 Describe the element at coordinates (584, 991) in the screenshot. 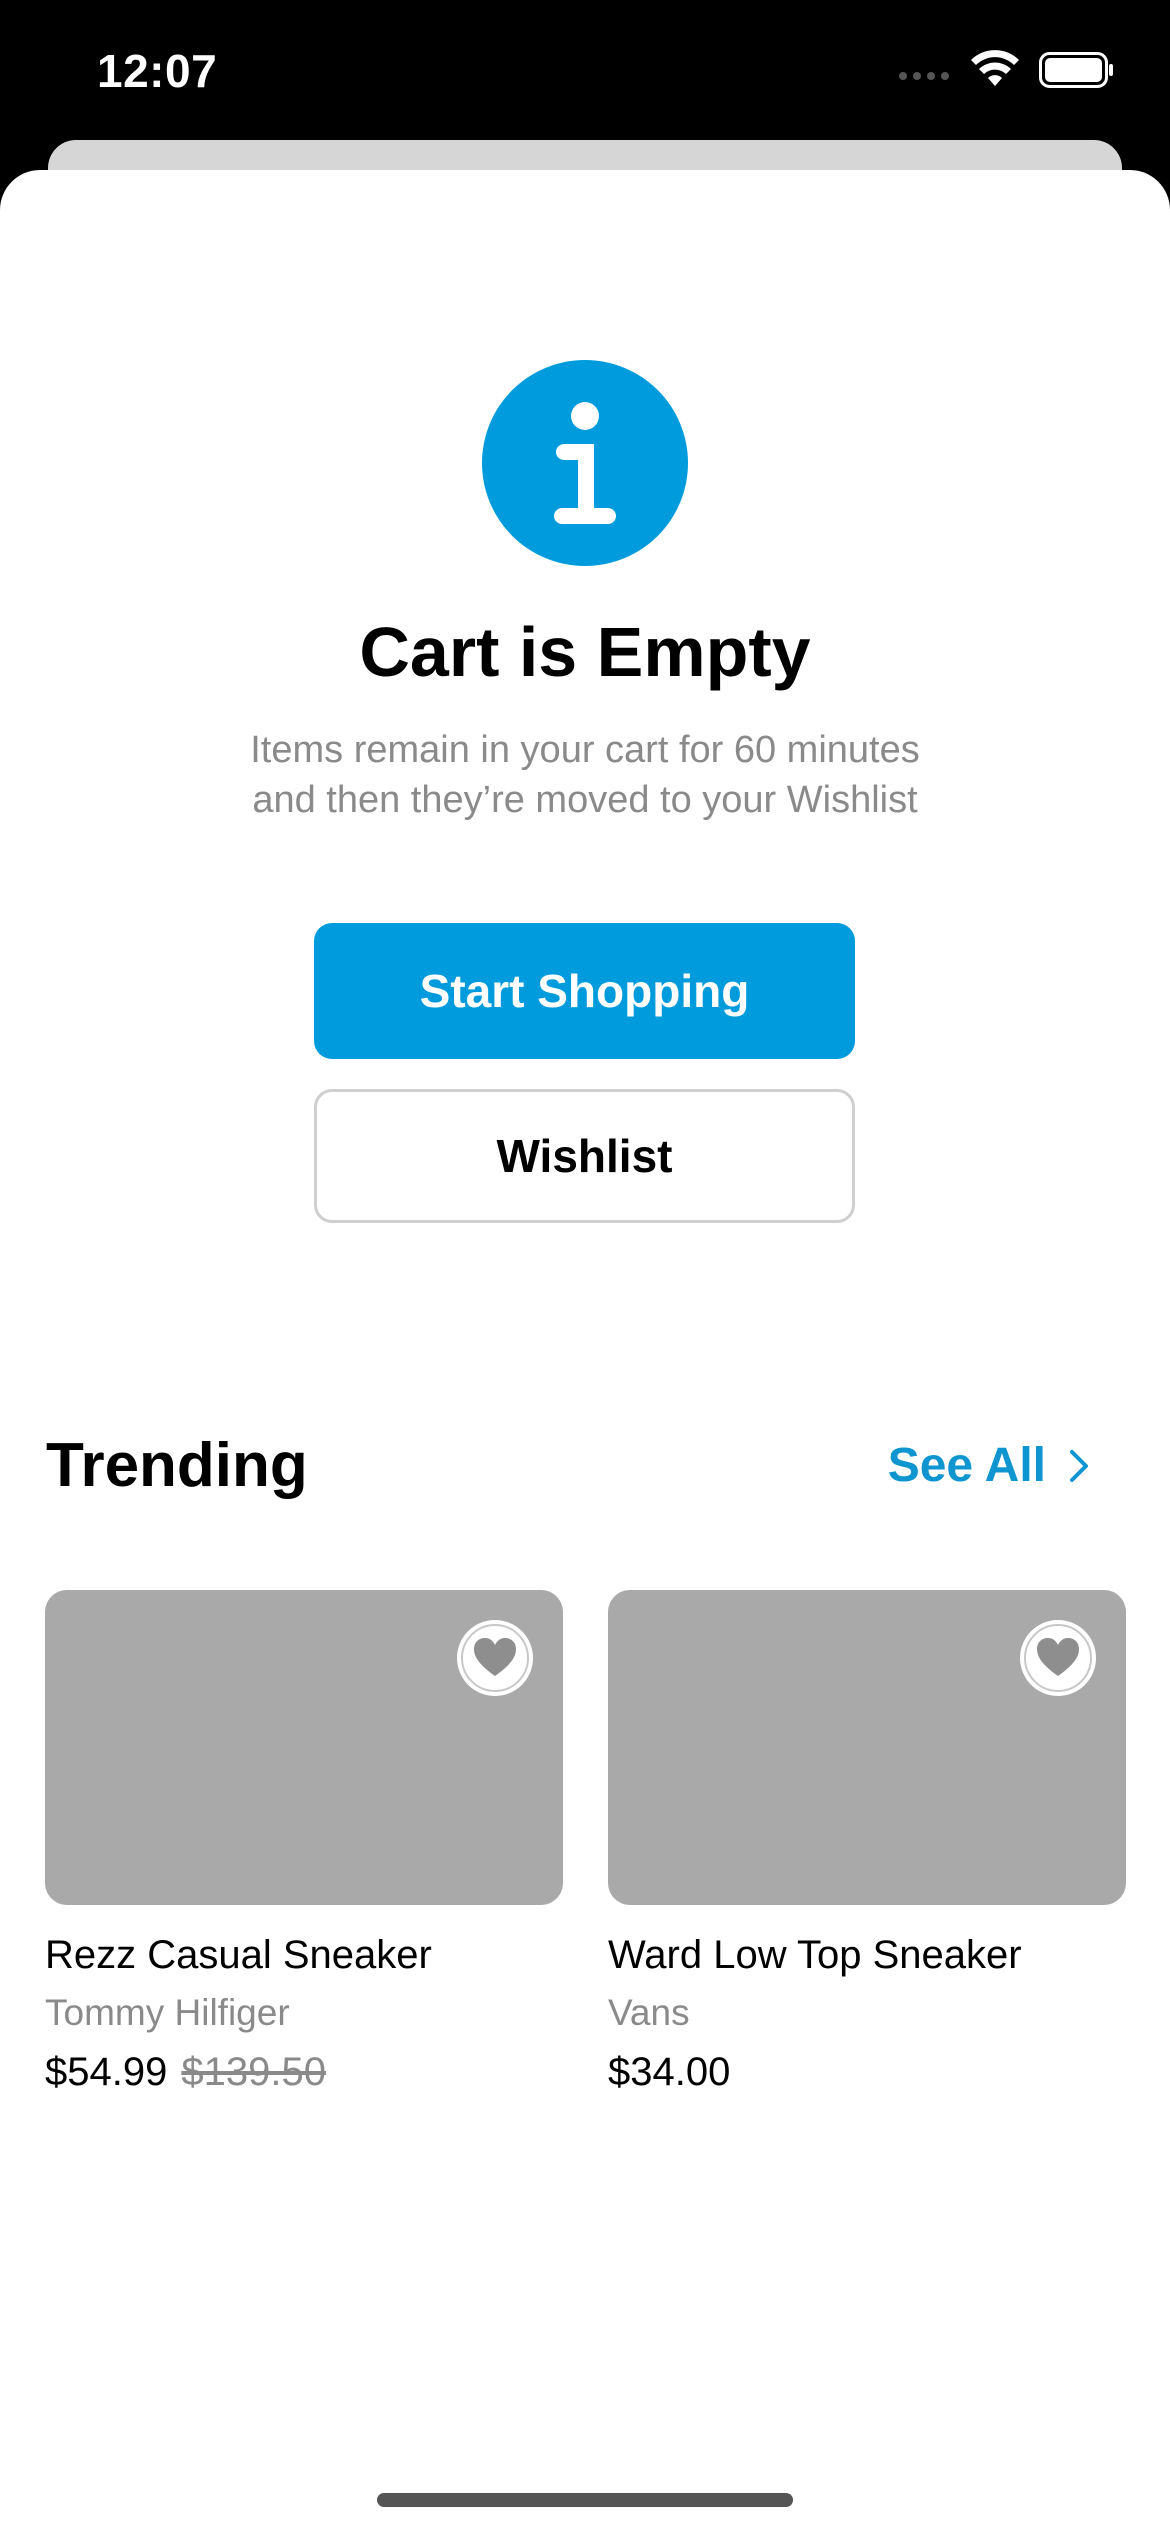

I see `start-shopping-button: Start Shopping` at that location.